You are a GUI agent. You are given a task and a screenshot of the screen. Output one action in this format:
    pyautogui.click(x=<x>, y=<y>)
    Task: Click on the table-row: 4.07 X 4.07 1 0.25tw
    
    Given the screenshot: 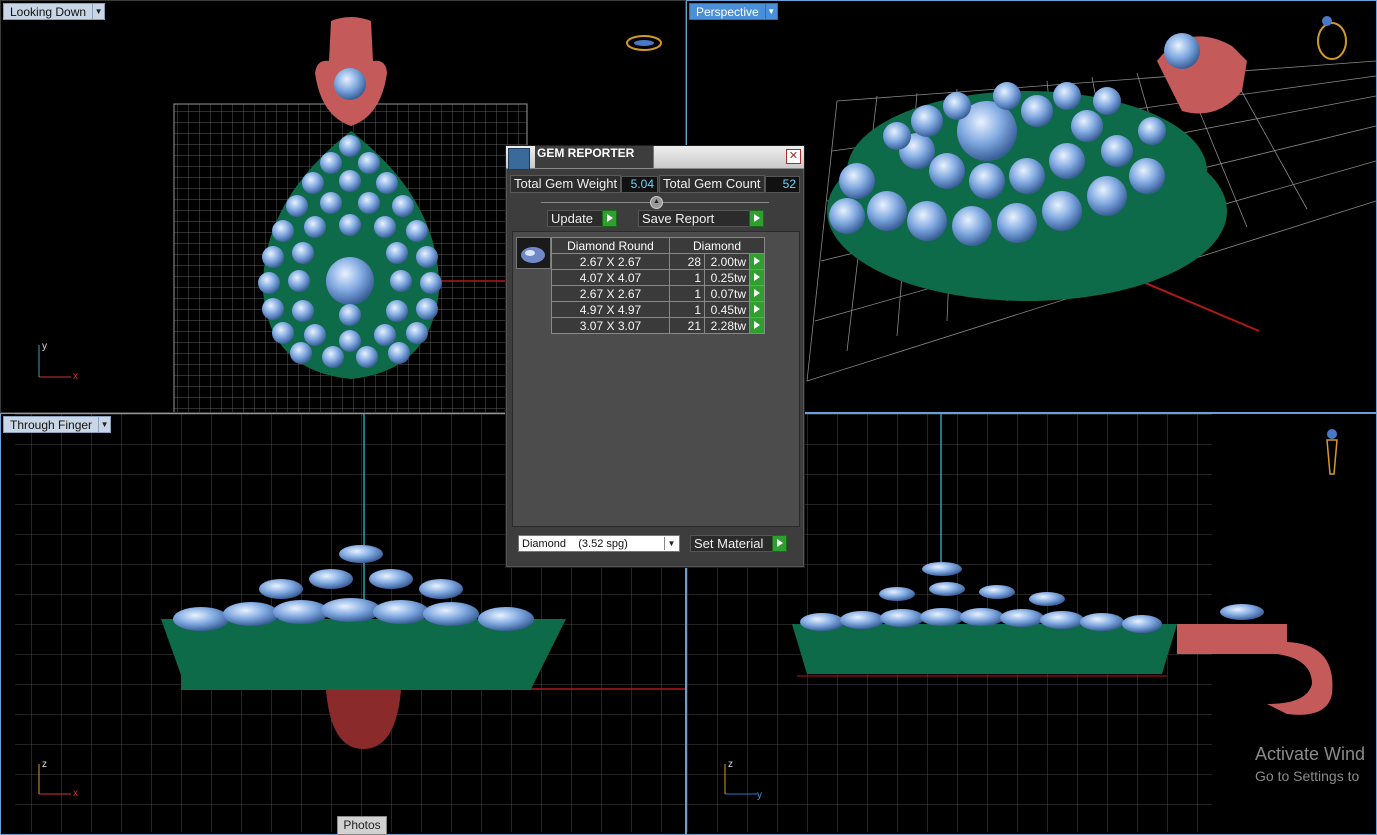 What is the action you would take?
    pyautogui.click(x=658, y=277)
    